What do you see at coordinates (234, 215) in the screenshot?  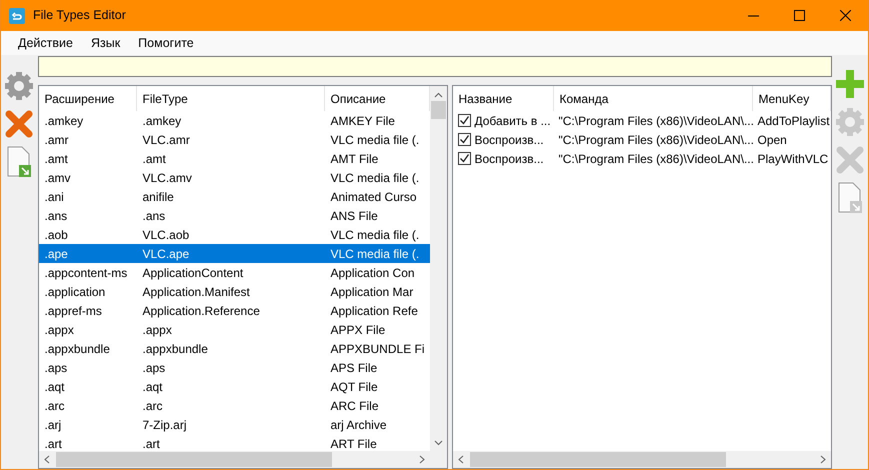 I see `list-row: .ans .ans ANS File` at bounding box center [234, 215].